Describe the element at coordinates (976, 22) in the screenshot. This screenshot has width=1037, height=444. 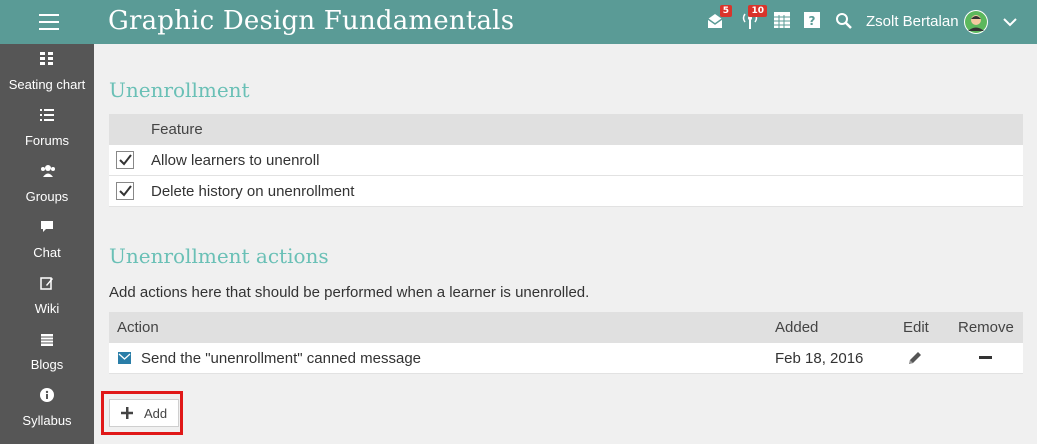
I see `avatar` at that location.